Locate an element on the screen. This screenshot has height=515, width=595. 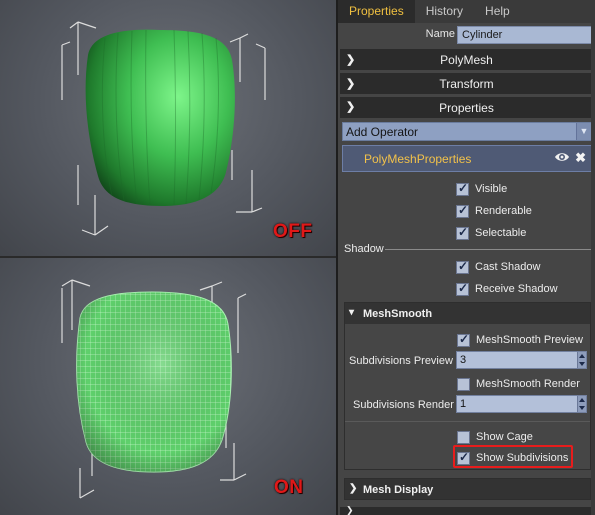
shadow-group-label: Shadow is located at coordinates (364, 249).